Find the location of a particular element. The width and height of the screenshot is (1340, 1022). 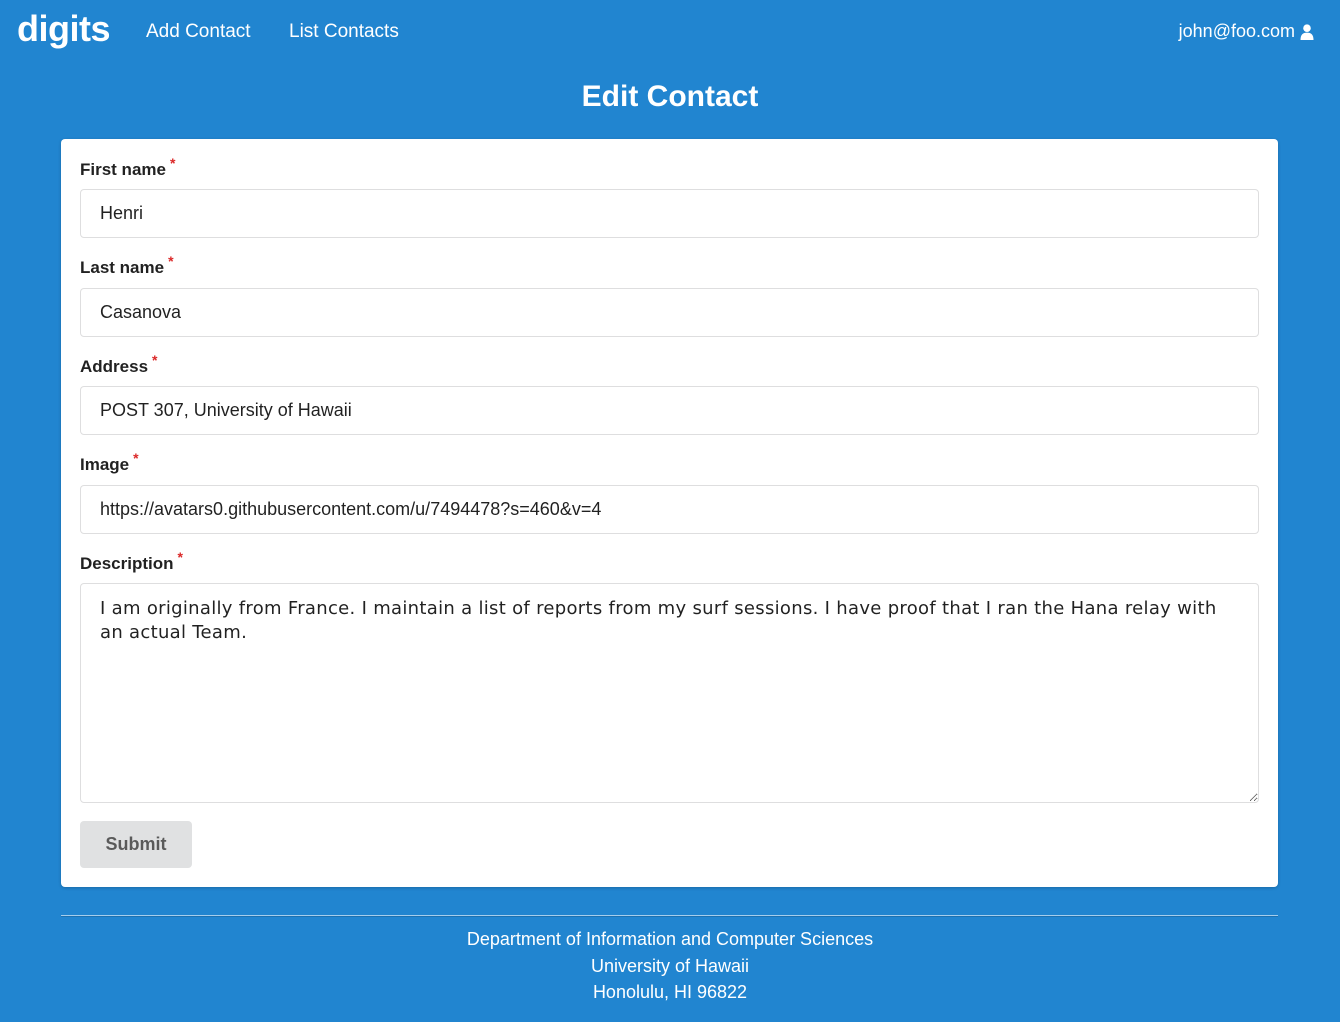

nav-list-contacts: List Contacts is located at coordinates (344, 32).